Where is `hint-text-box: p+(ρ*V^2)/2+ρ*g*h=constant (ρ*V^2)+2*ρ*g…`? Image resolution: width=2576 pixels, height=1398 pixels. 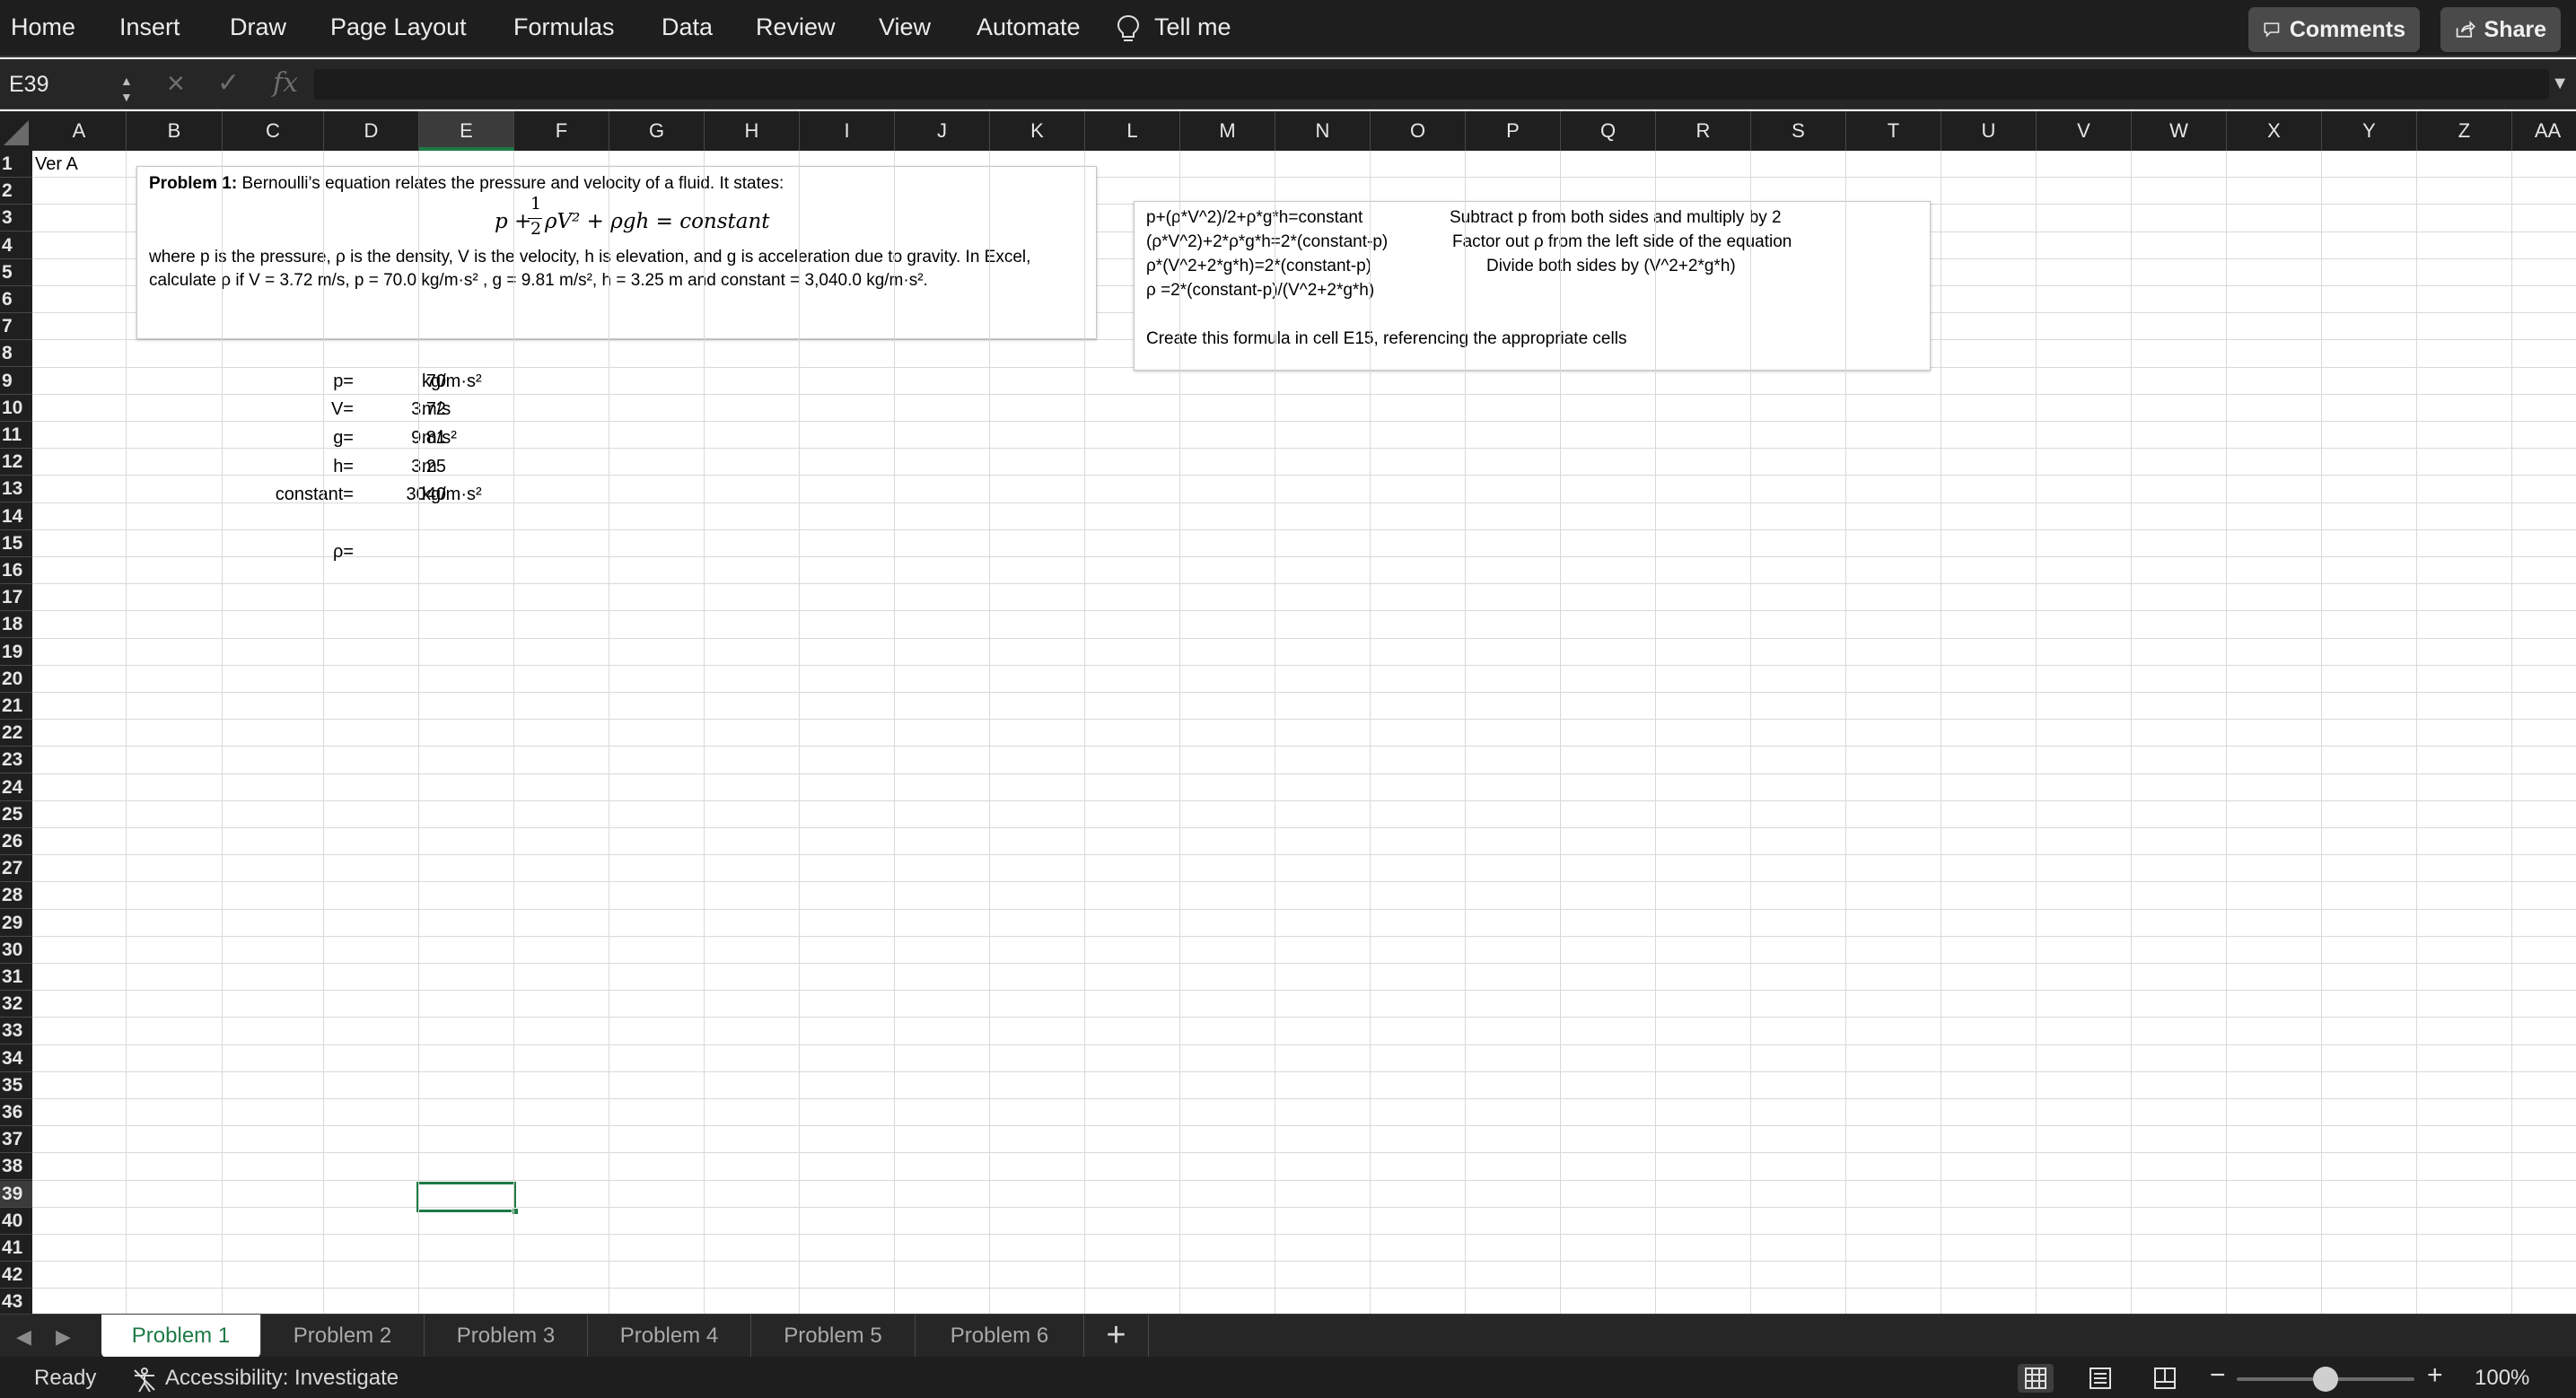
hint-text-box: p+(ρ*V^2)/2+ρ*g*h=constant (ρ*V^2)+2*ρ*g… is located at coordinates (1532, 286).